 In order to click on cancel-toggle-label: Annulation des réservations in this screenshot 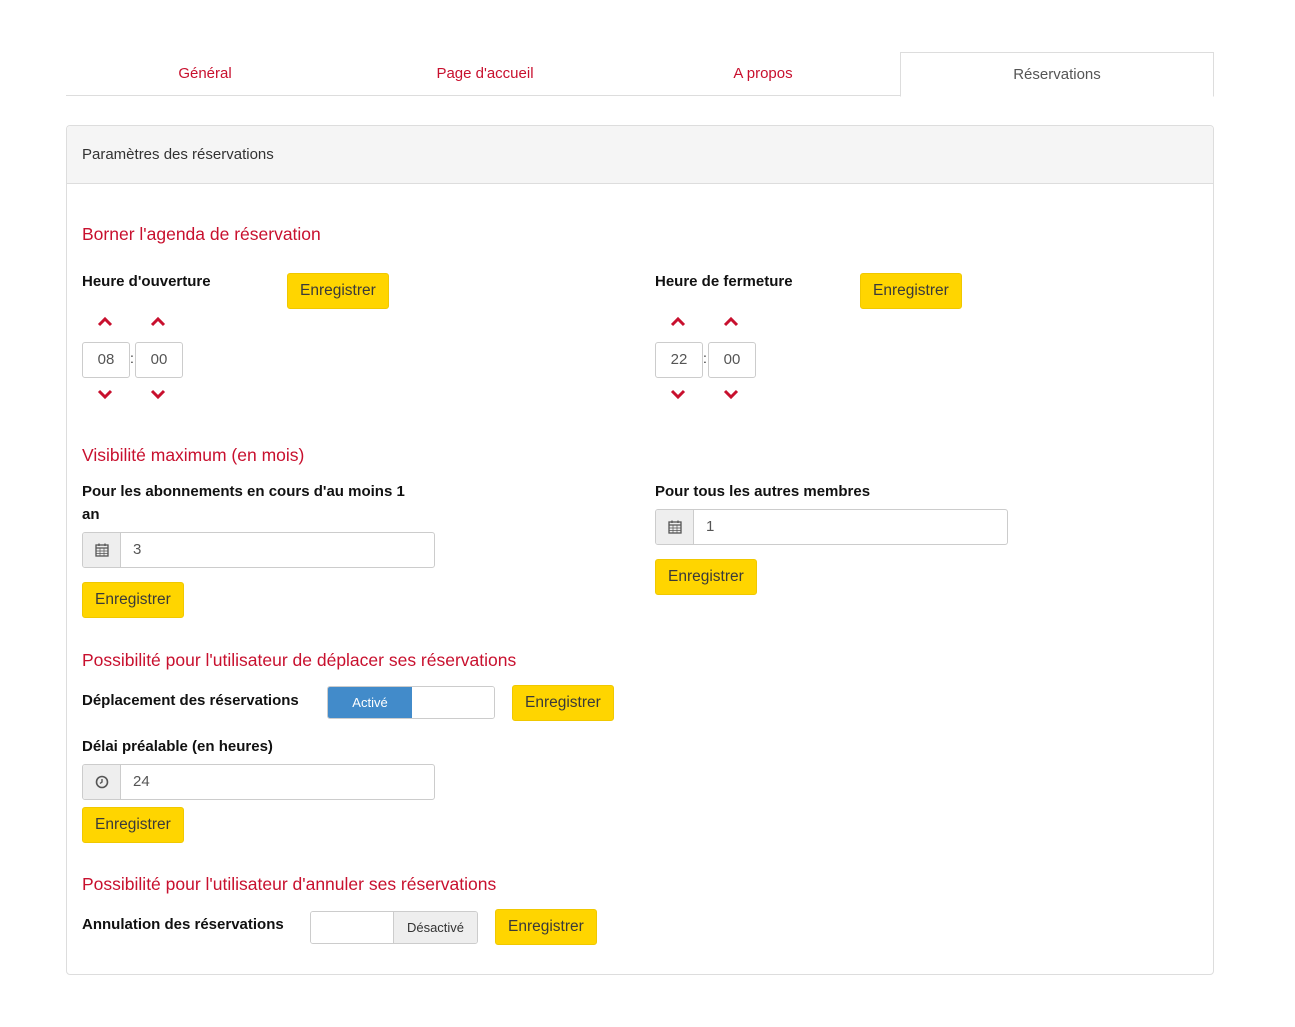, I will do `click(183, 924)`.